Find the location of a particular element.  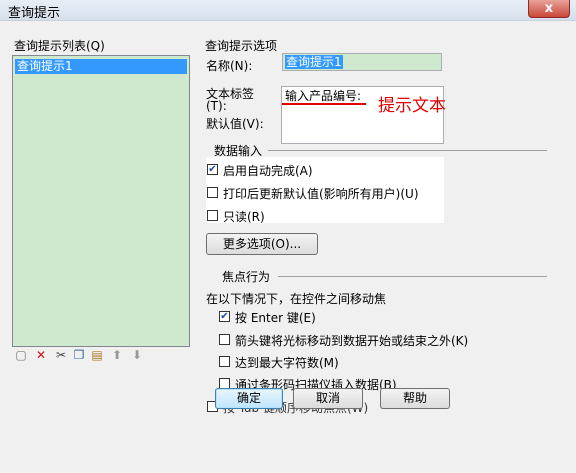

enter-label: 按 Enter 键(E) is located at coordinates (275, 318).